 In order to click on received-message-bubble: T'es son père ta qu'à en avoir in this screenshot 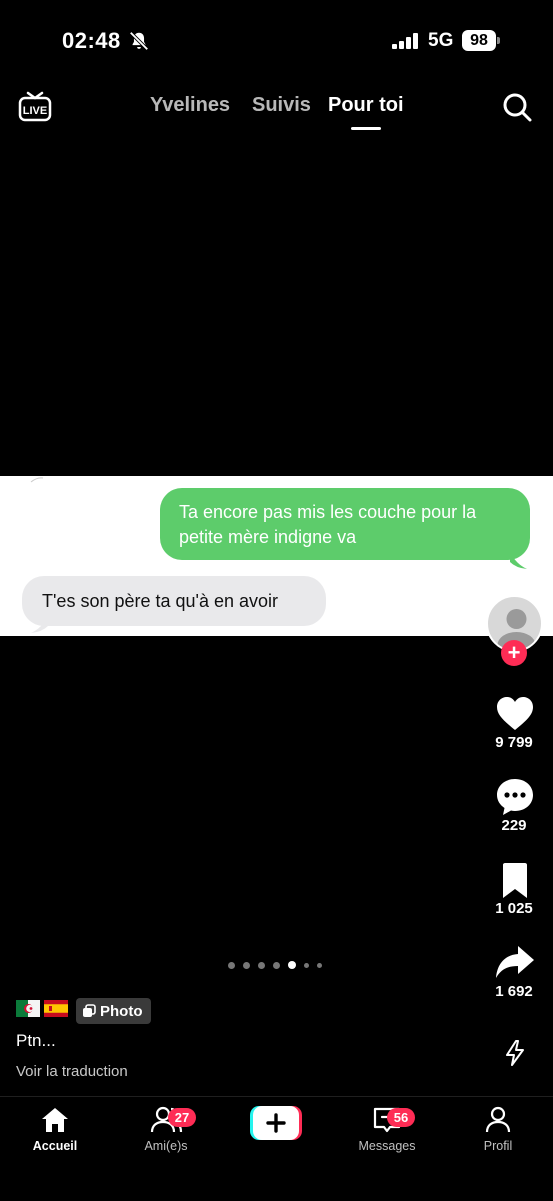, I will do `click(174, 601)`.